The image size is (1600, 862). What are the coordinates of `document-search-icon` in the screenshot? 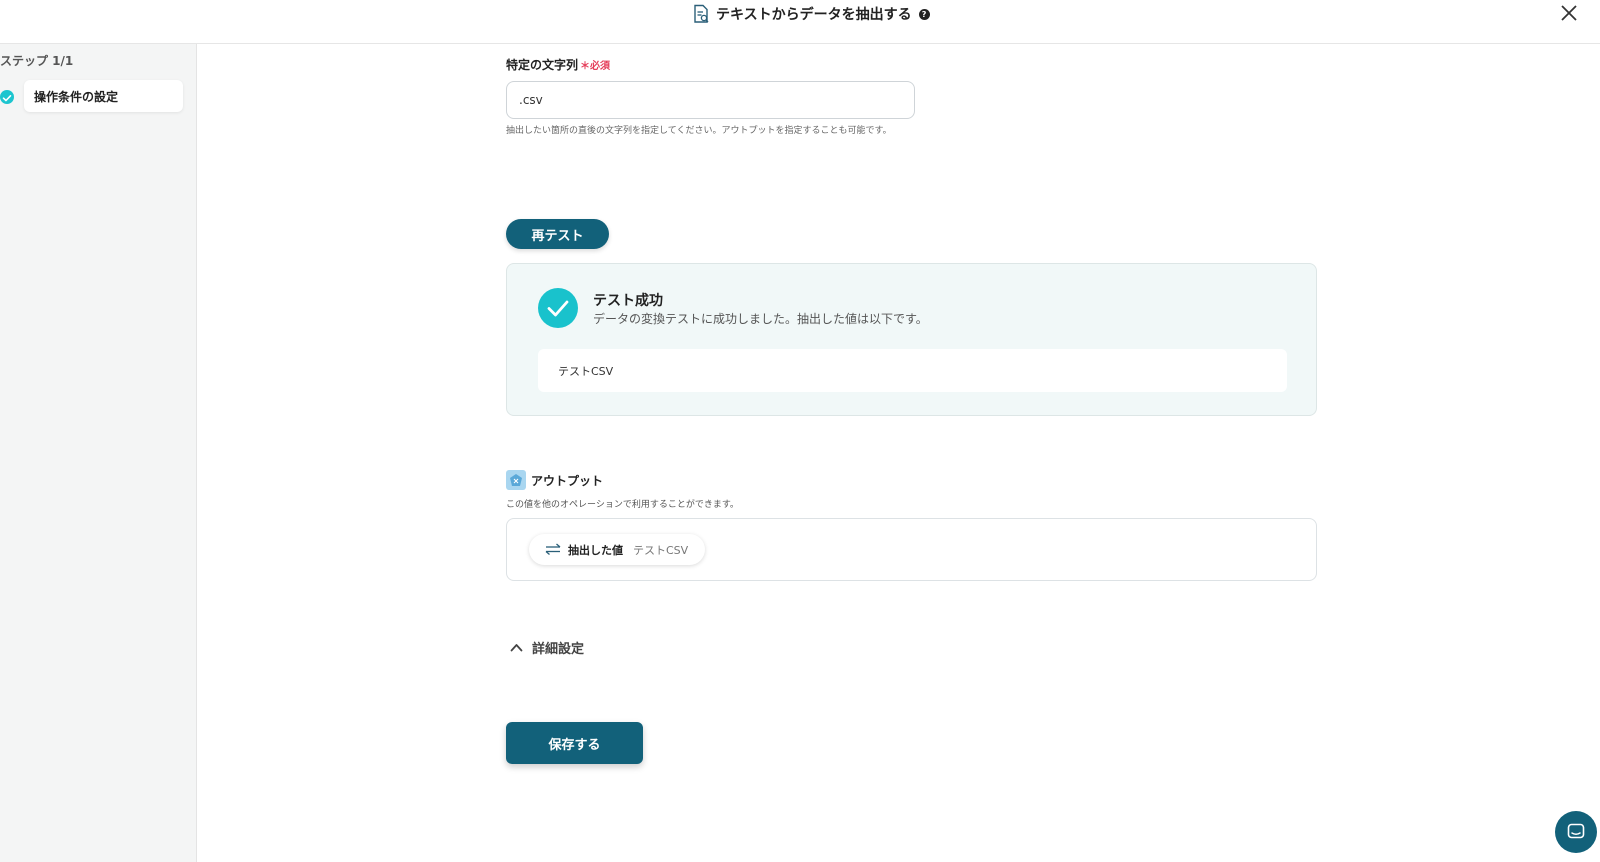 It's located at (701, 14).